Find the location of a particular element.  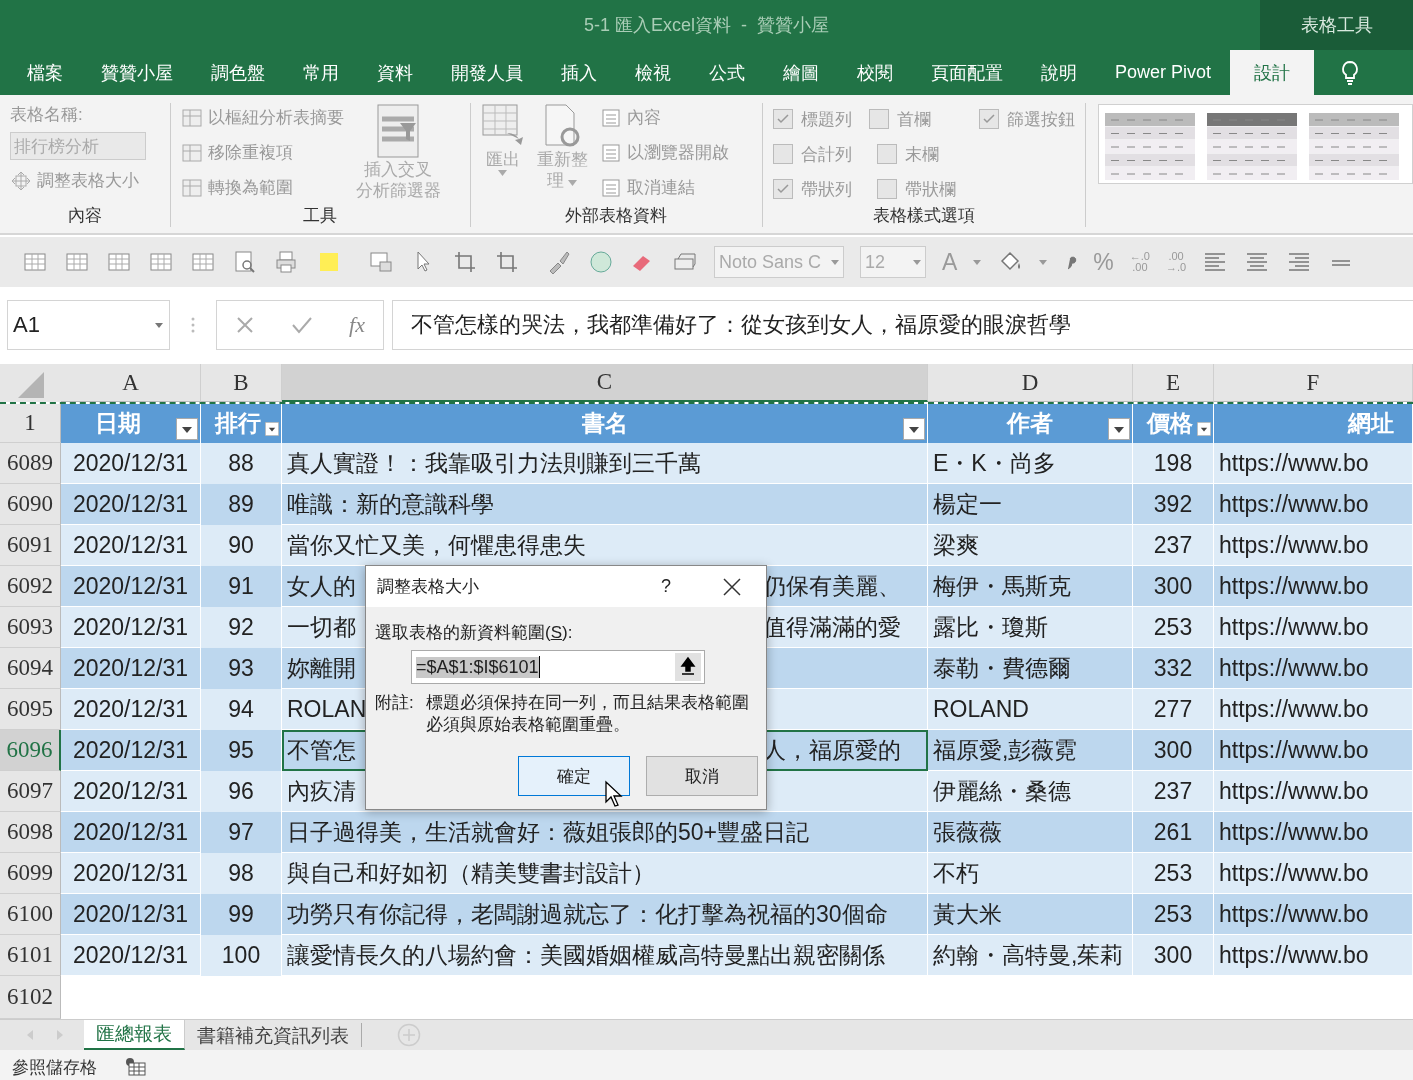

resize-arrows-icon is located at coordinates (21, 180).